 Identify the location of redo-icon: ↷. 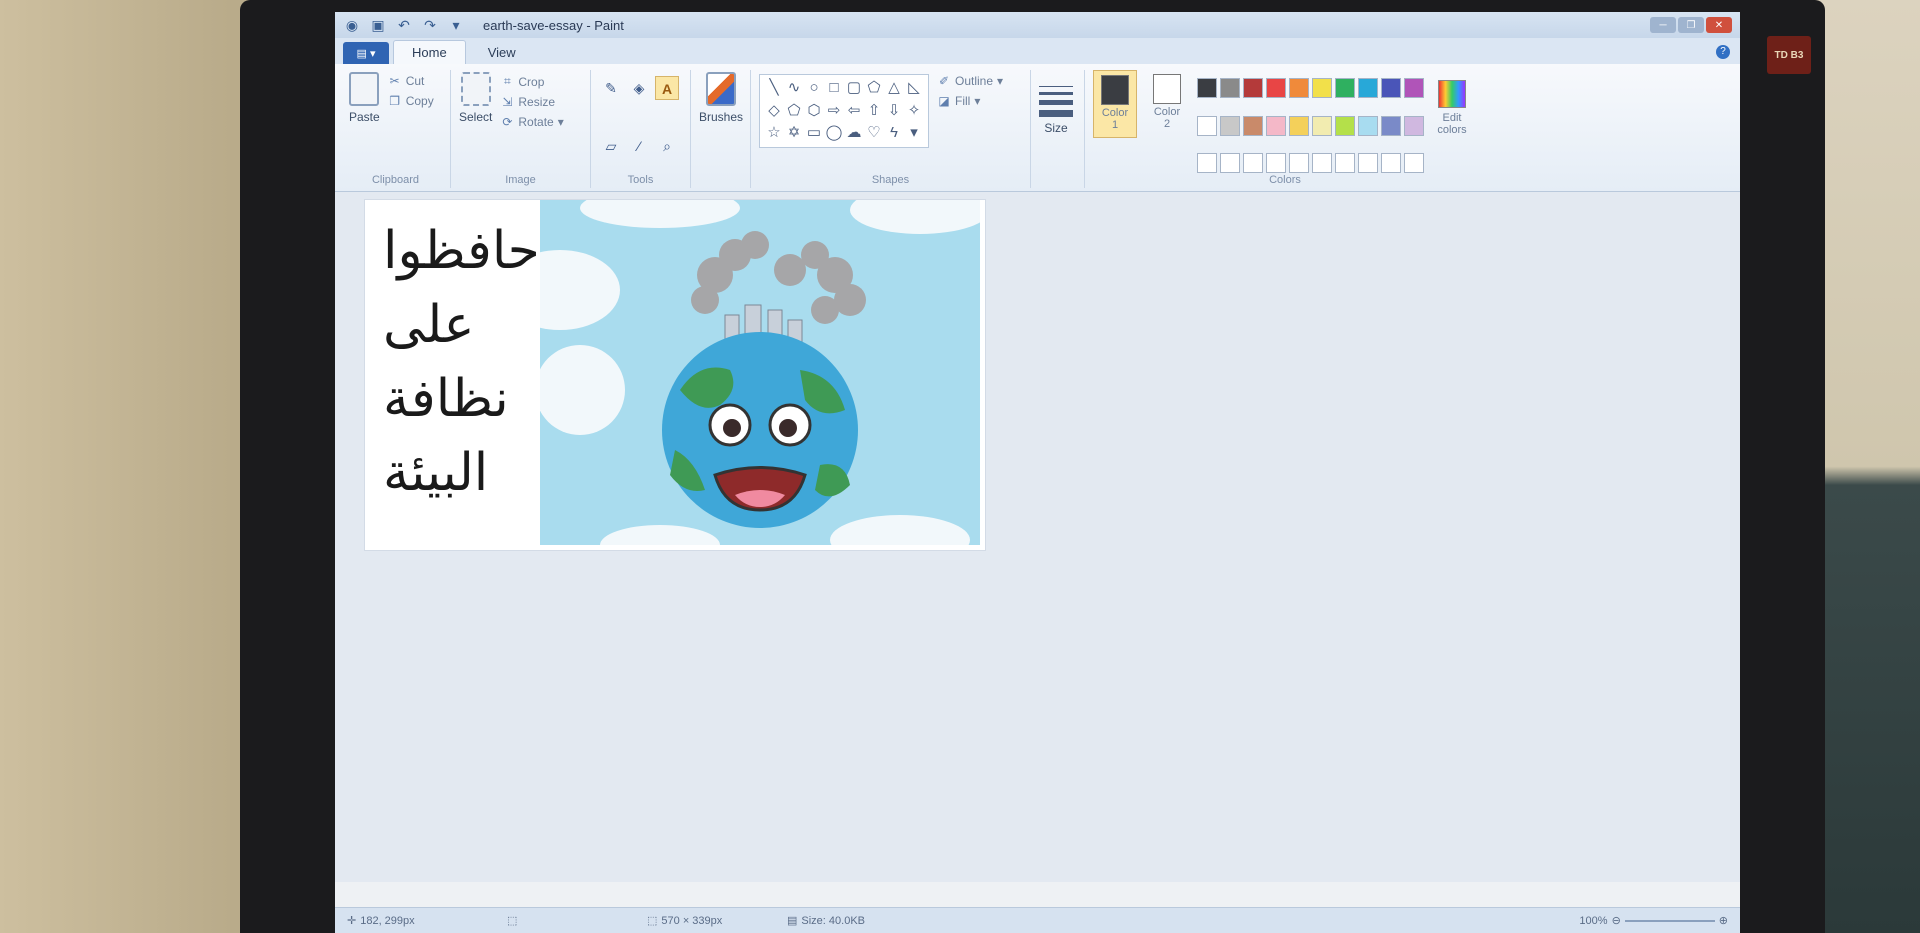
(430, 25).